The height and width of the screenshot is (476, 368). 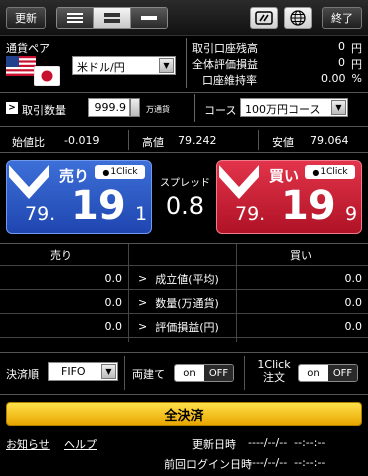 What do you see at coordinates (287, 442) in the screenshot?
I see `update-time-value: ----/--/-- --:--:--` at bounding box center [287, 442].